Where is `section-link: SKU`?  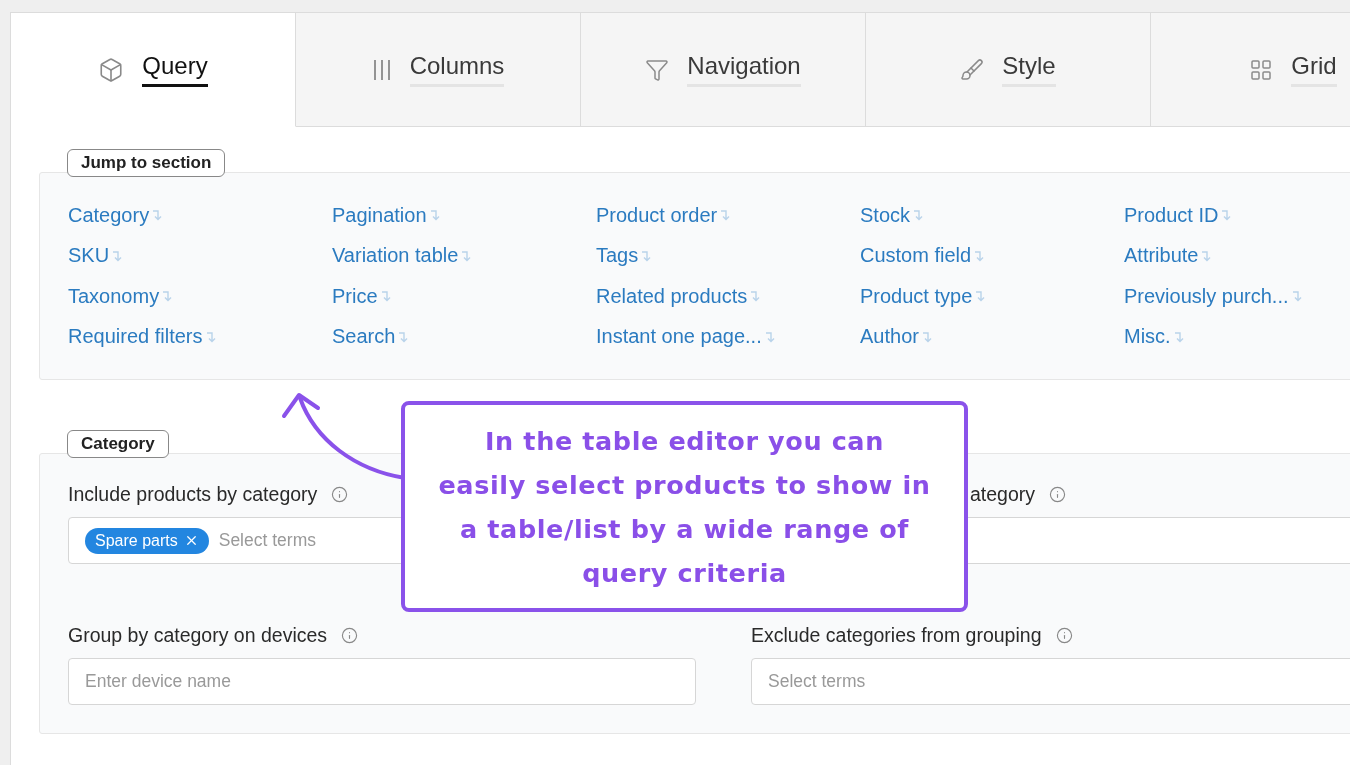 section-link: SKU is located at coordinates (200, 255).